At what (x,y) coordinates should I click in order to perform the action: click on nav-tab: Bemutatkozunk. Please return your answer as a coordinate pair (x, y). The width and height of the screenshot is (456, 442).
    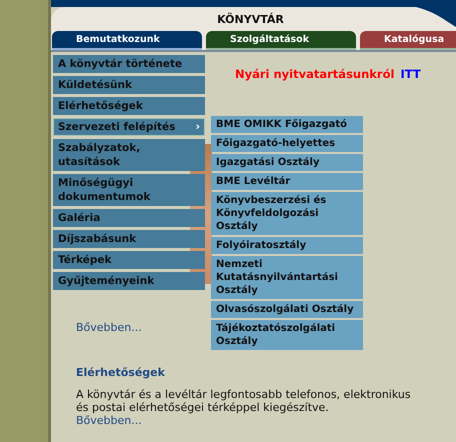
    Looking at the image, I should click on (127, 40).